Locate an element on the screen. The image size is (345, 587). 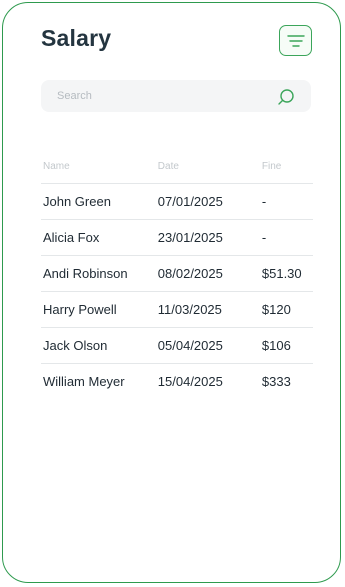
filter-icon is located at coordinates (295, 40).